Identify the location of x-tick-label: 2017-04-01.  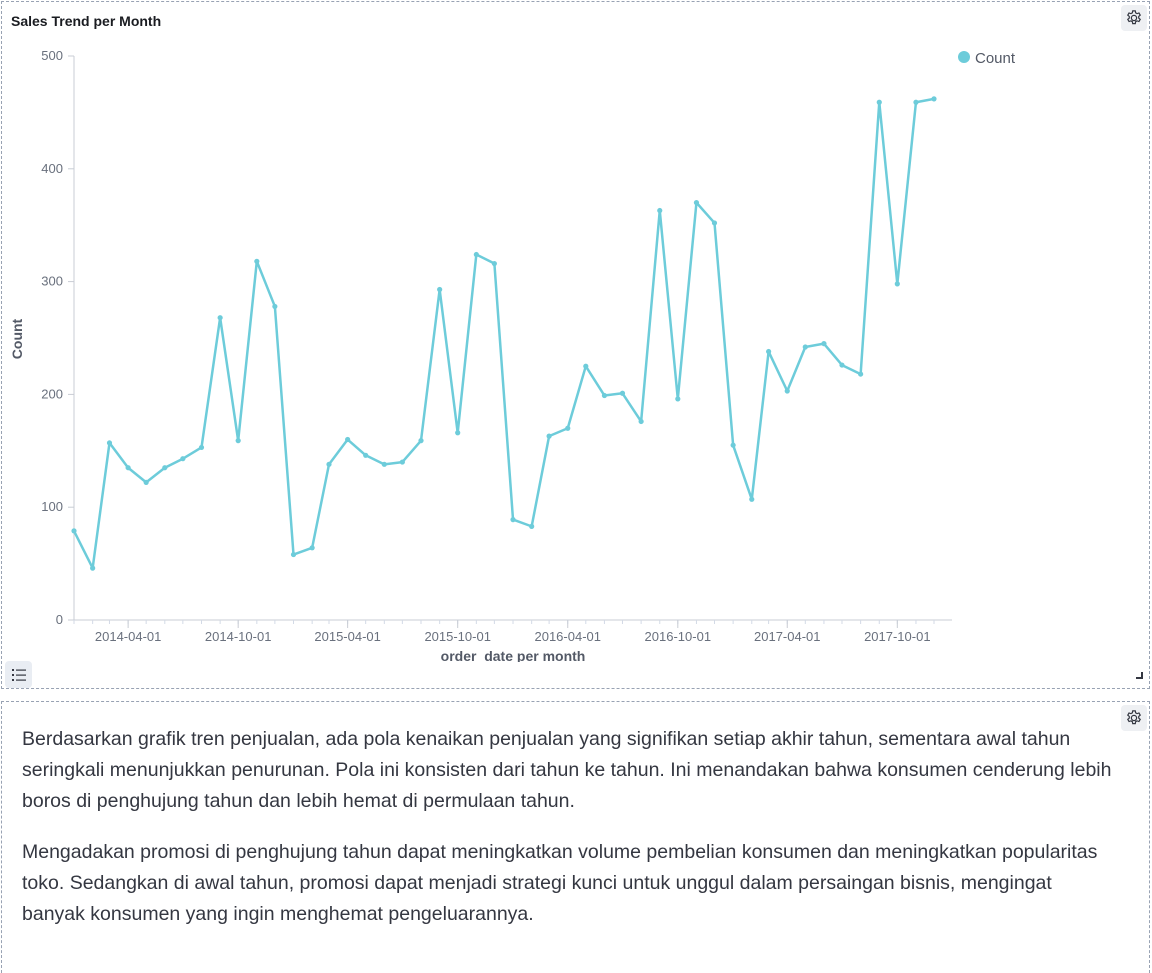
(787, 636).